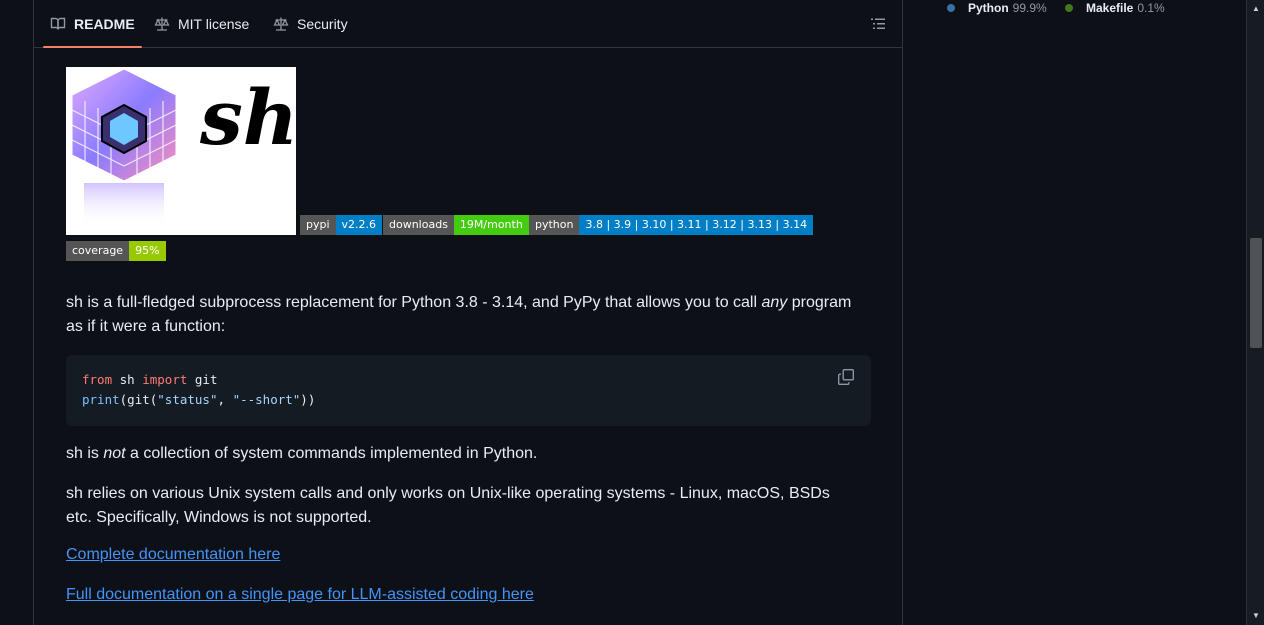  What do you see at coordinates (322, 24) in the screenshot?
I see `tab-security-label: Security` at bounding box center [322, 24].